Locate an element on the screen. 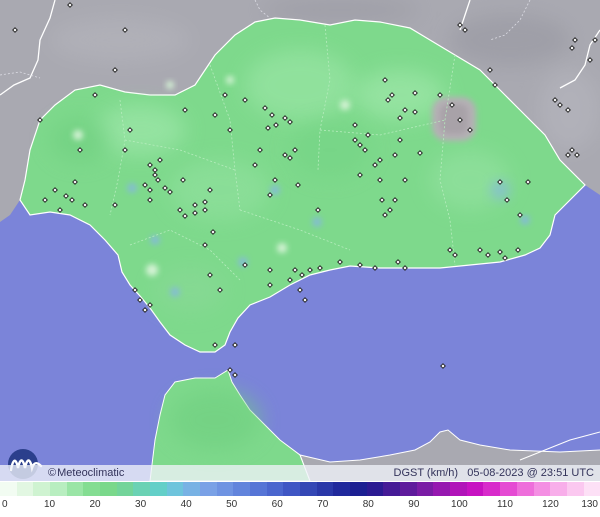  legend-tick-label: 120 is located at coordinates (550, 504).